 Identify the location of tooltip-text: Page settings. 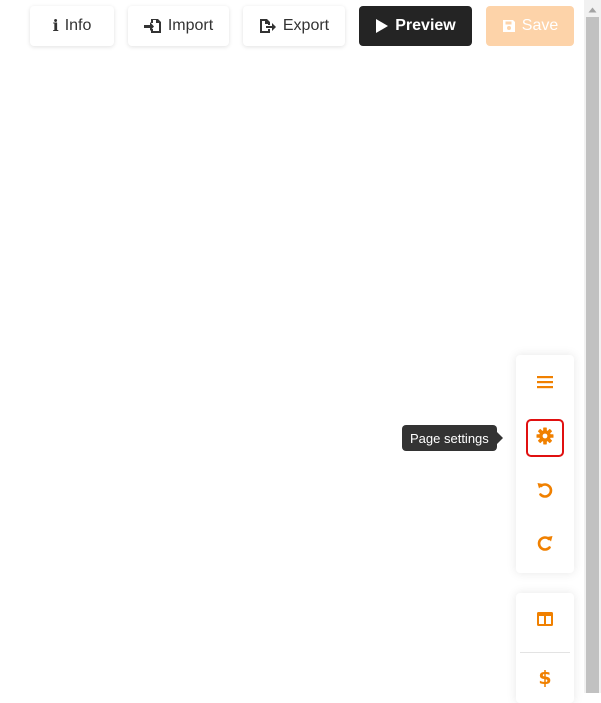
(449, 438).